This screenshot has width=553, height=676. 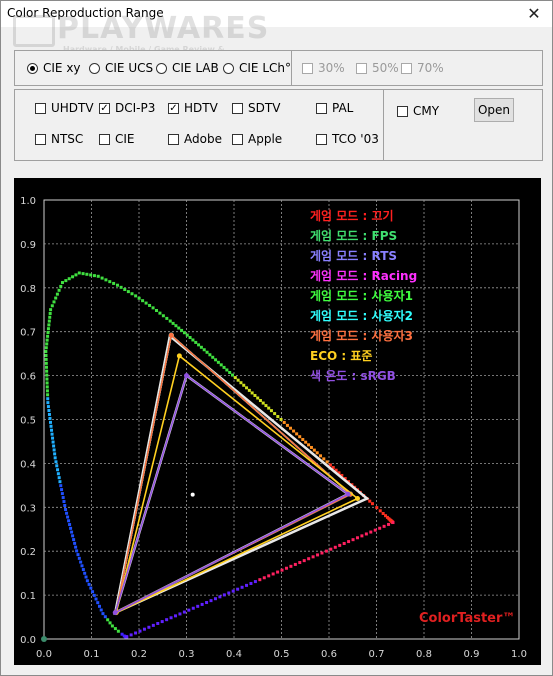 What do you see at coordinates (534, 14) in the screenshot?
I see `close-button: ✕` at bounding box center [534, 14].